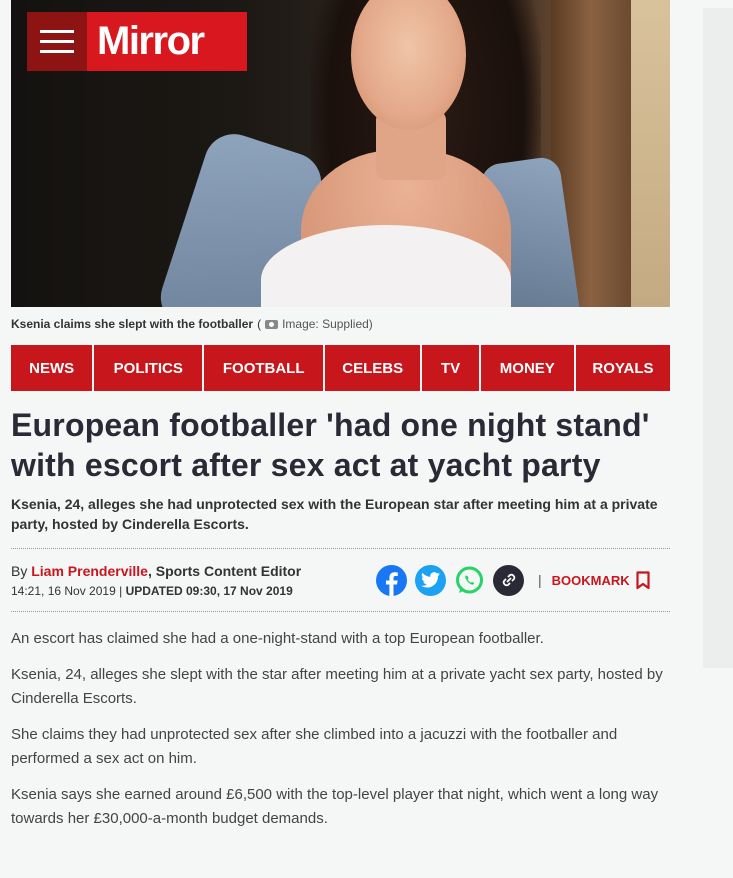  I want to click on nav-item-politics: POLITICS, so click(149, 368).